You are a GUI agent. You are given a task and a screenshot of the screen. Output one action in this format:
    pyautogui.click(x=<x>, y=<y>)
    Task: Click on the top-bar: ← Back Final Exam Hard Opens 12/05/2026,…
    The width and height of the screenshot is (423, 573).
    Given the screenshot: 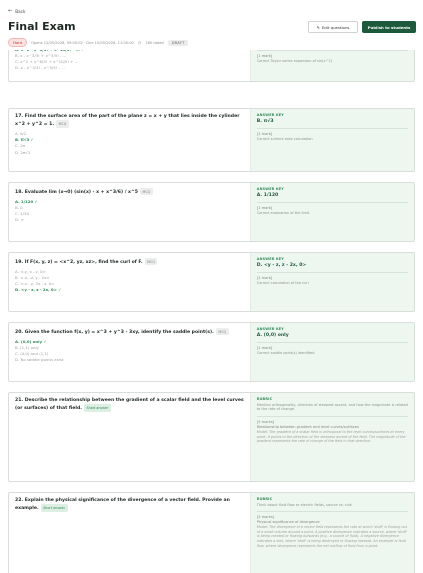 What is the action you would take?
    pyautogui.click(x=211, y=25)
    